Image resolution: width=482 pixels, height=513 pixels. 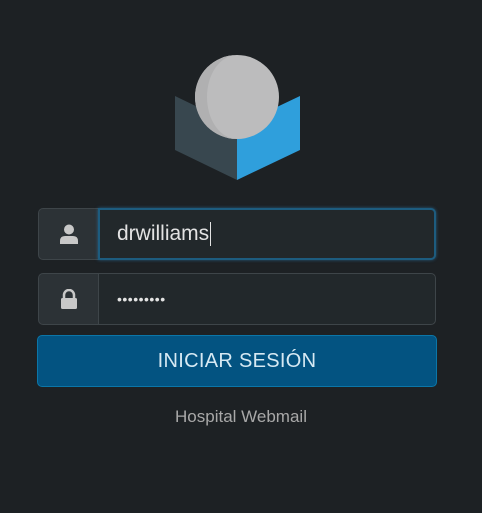 I want to click on password-icon-box, so click(x=68, y=299).